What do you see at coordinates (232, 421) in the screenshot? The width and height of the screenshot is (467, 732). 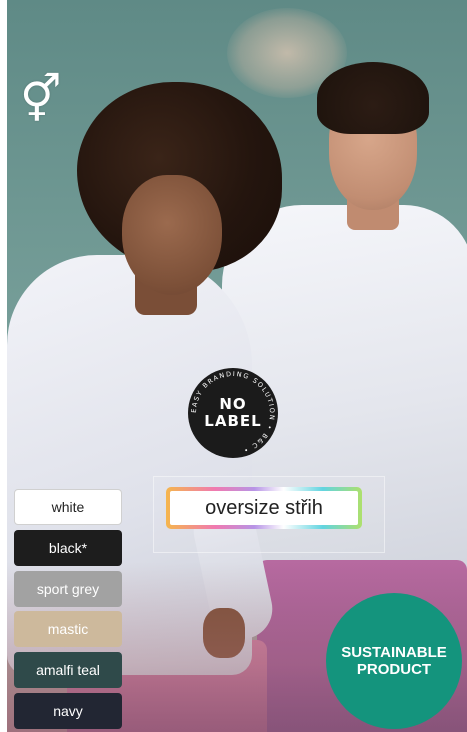 I see `badge-line-2: LABEL` at bounding box center [232, 421].